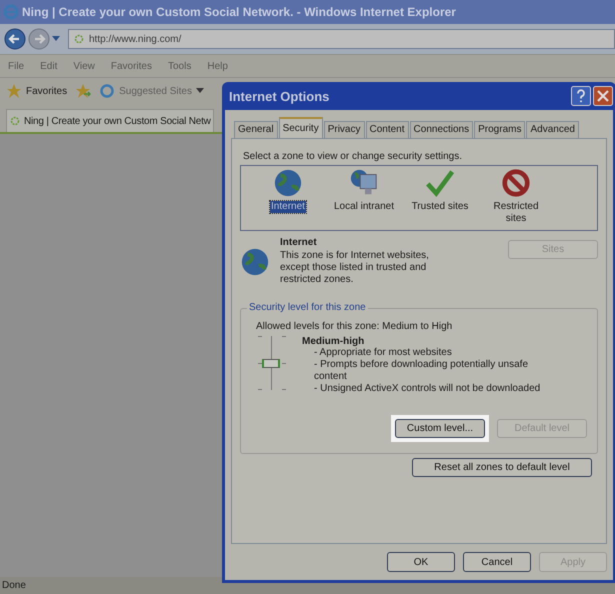 Image resolution: width=615 pixels, height=594 pixels. What do you see at coordinates (14, 91) in the screenshot?
I see `star-icon` at bounding box center [14, 91].